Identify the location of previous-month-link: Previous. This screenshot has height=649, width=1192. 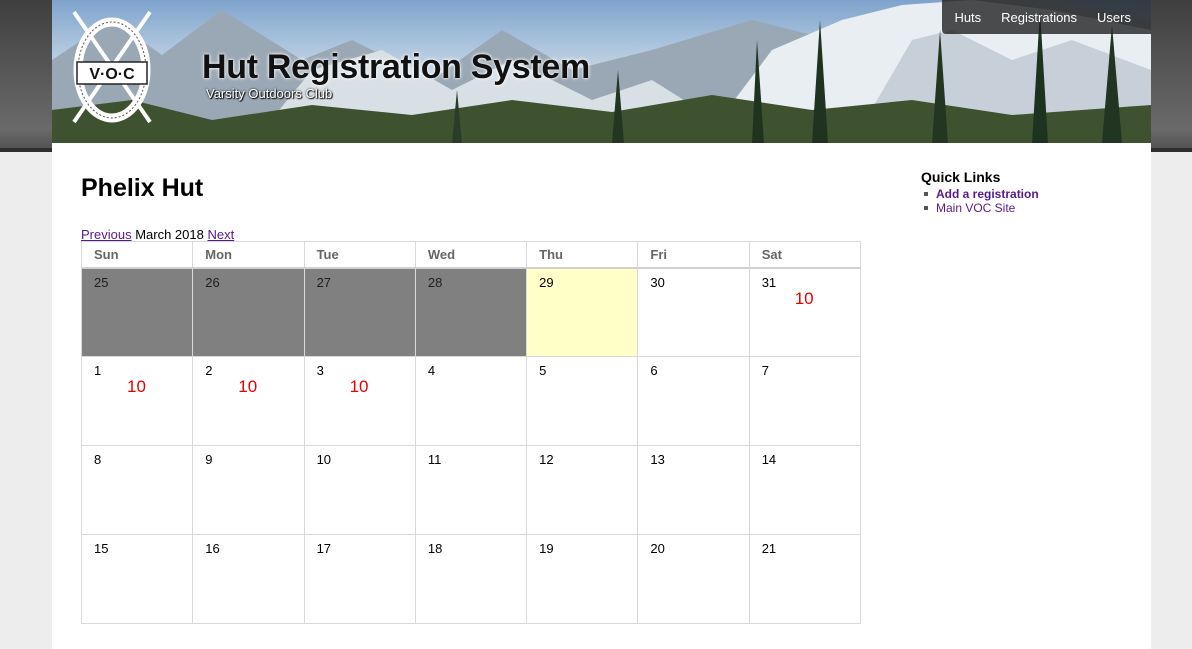
(106, 234).